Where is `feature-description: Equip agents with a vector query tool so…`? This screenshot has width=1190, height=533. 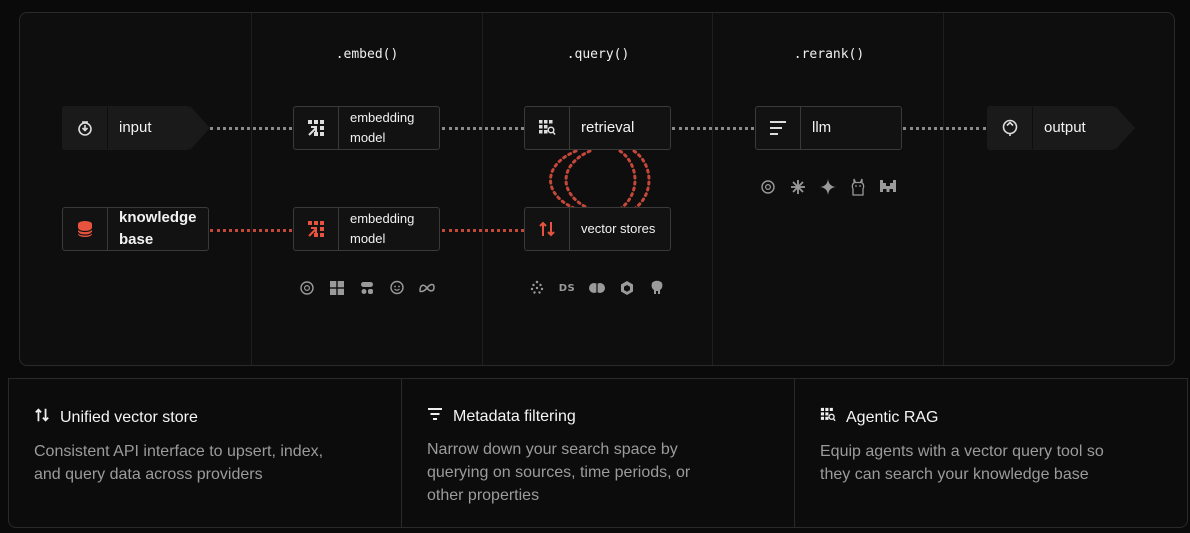
feature-description: Equip agents with a vector query tool so… is located at coordinates (962, 463).